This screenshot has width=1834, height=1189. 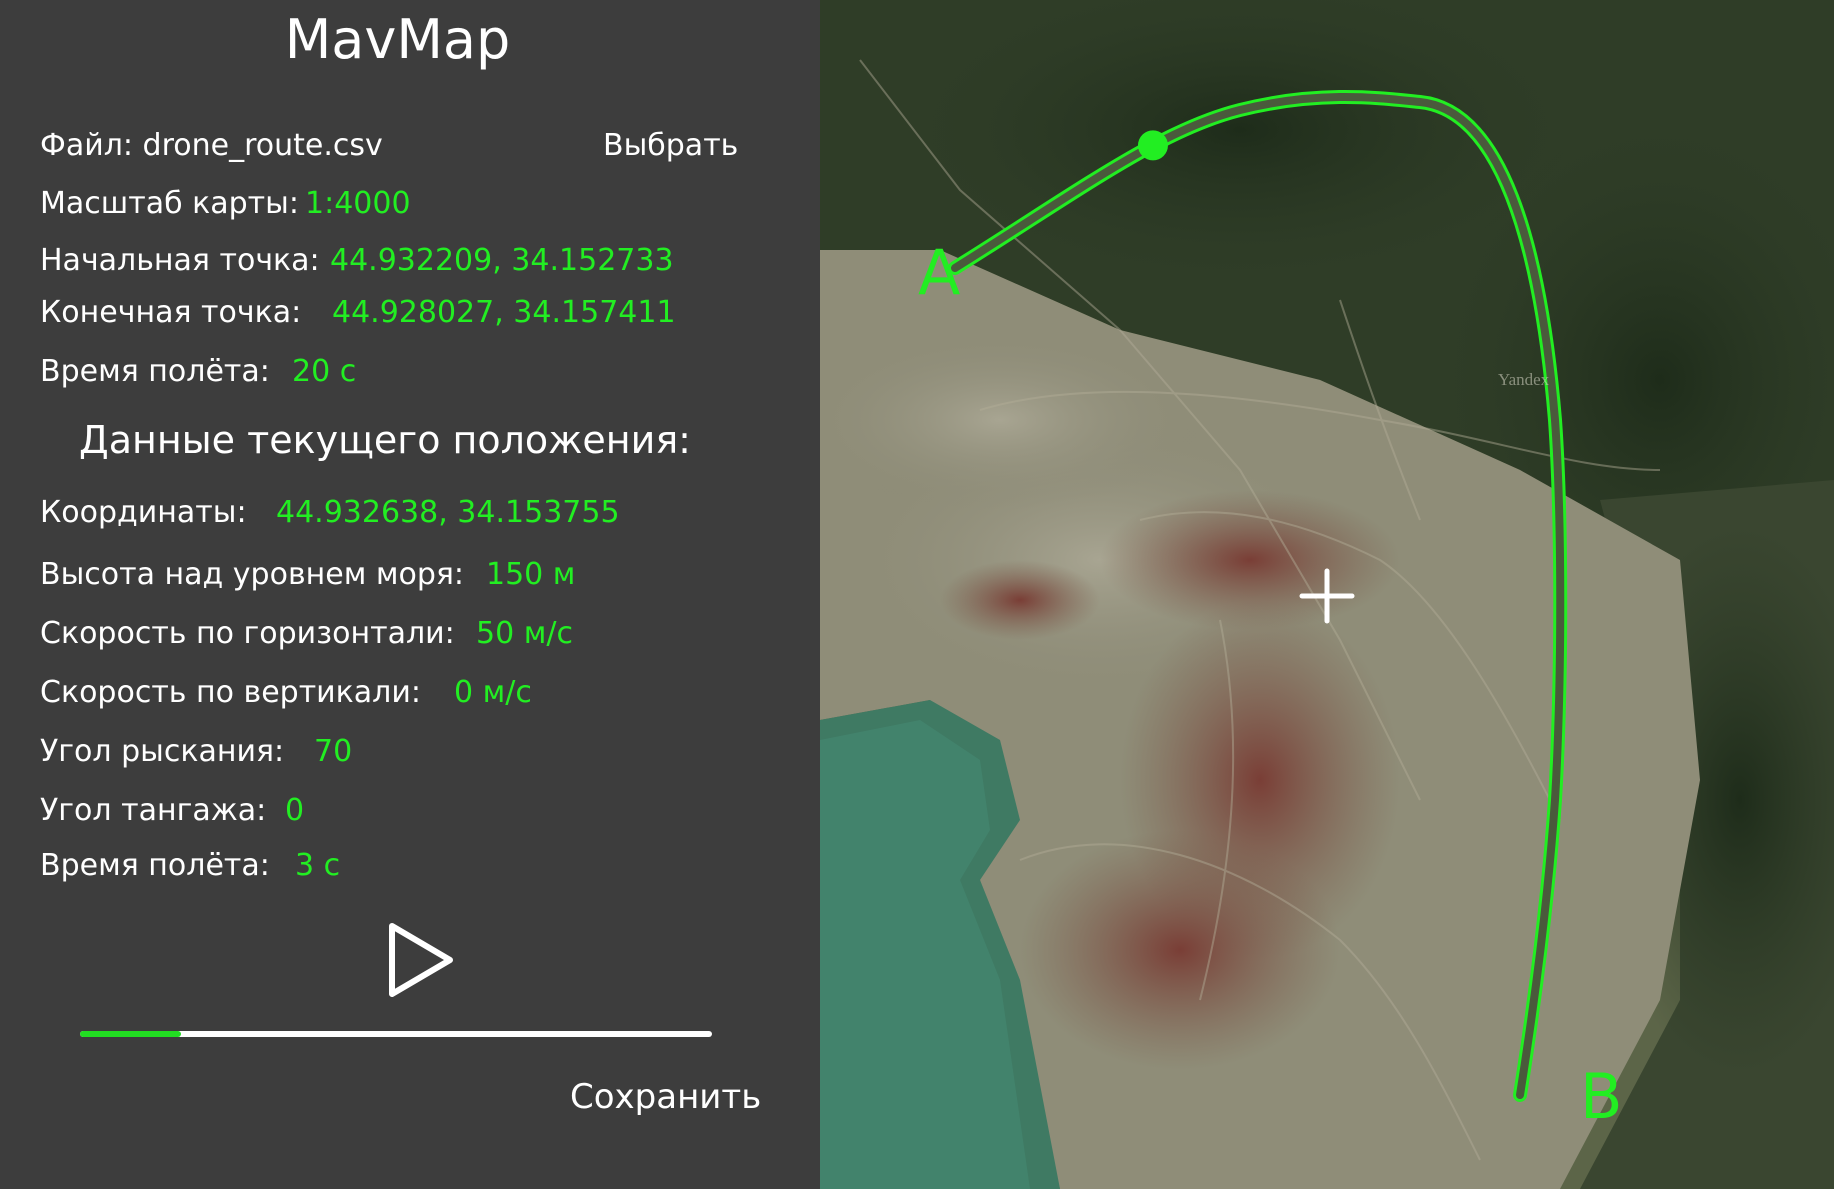 What do you see at coordinates (493, 692) in the screenshot?
I see `vspeed-value: 0 м/с` at bounding box center [493, 692].